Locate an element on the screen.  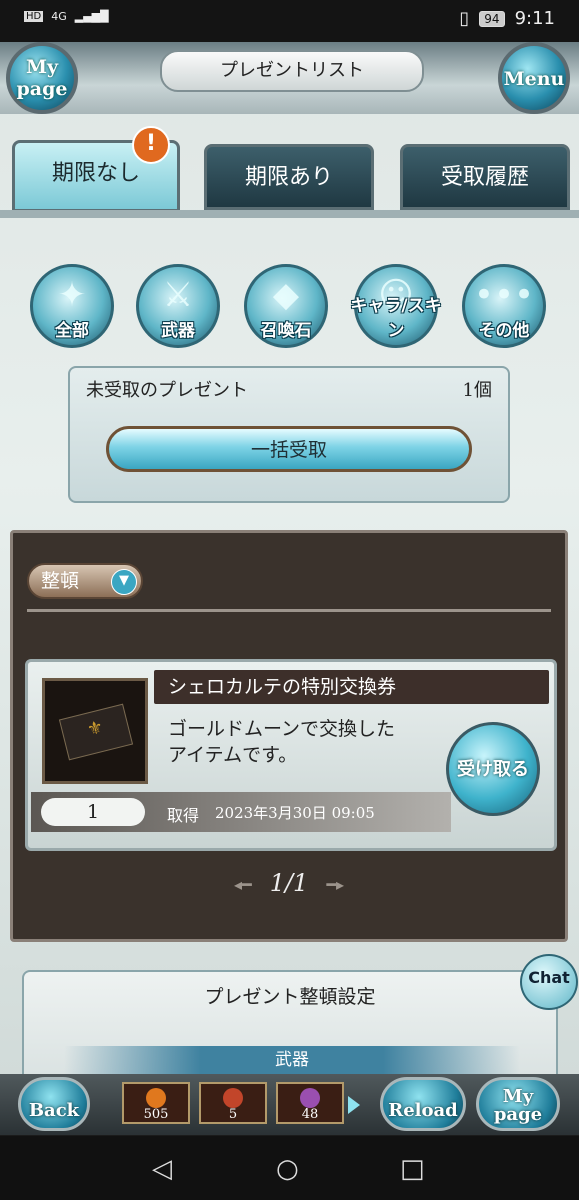
all-items-icon: ✦ is located at coordinates (72, 295).